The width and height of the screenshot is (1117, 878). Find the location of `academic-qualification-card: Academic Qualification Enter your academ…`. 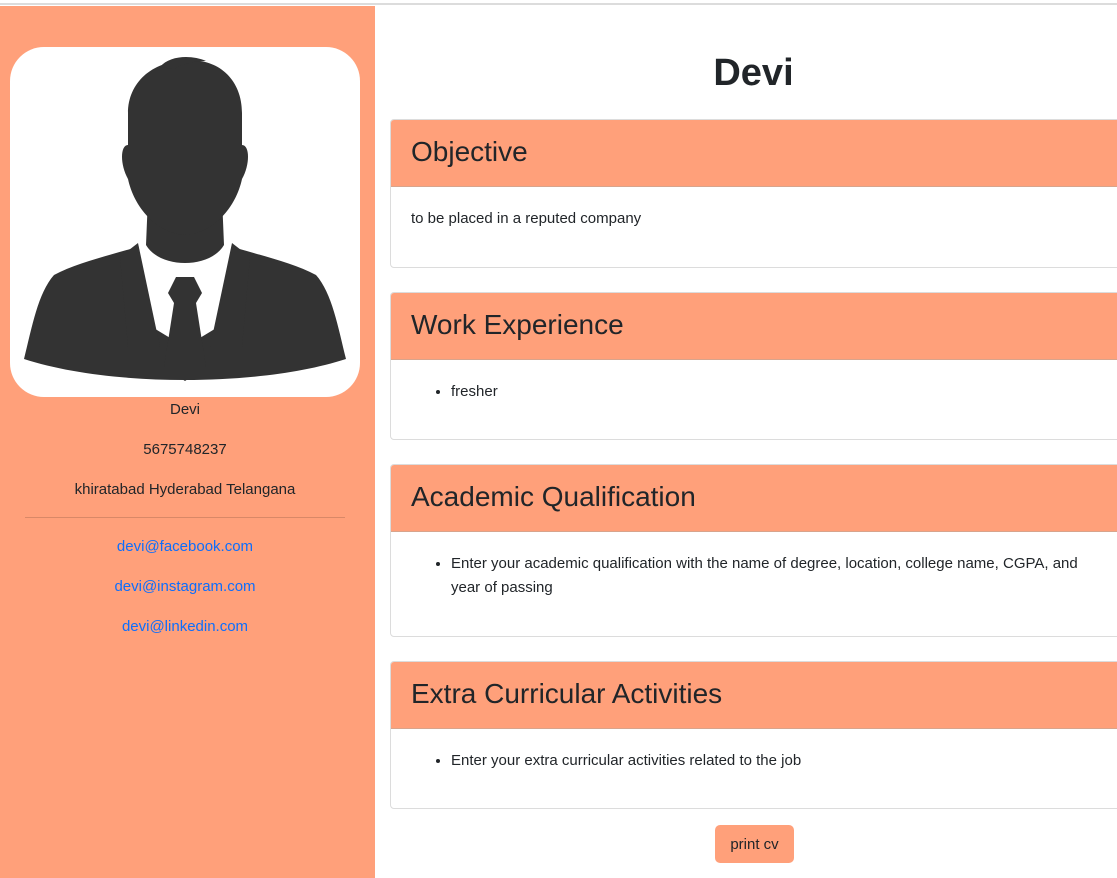

academic-qualification-card: Academic Qualification Enter your academ… is located at coordinates (753, 550).